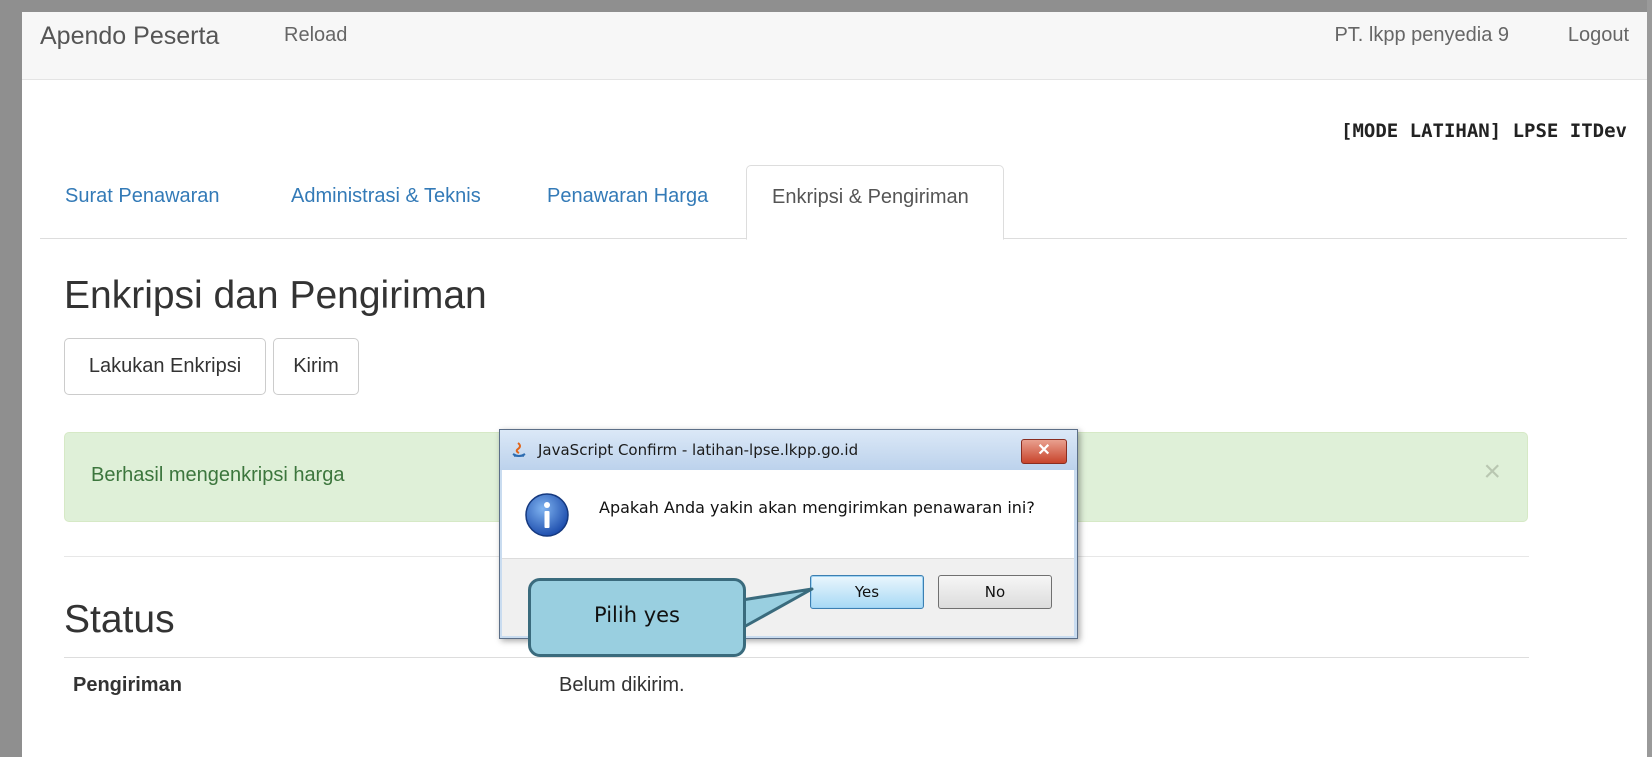 The image size is (1652, 757). I want to click on frame-border-right, so click(1649, 378).